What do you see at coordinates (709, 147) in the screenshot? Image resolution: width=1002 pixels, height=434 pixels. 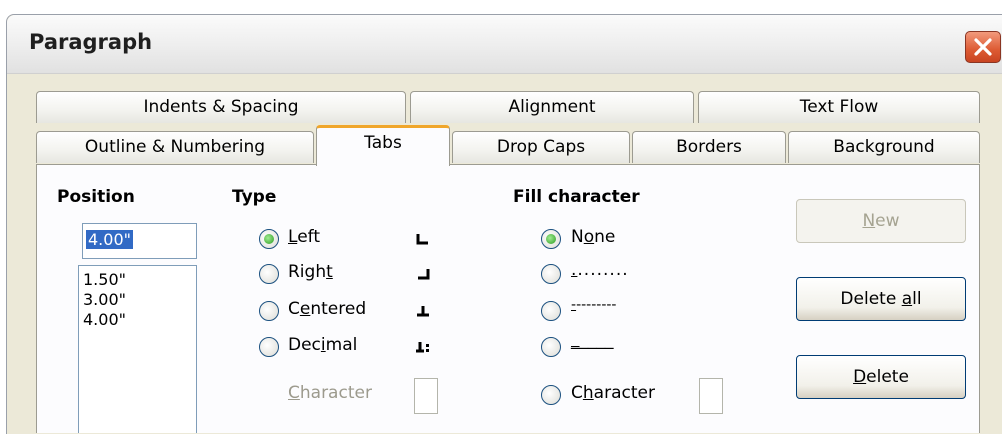 I see `tab-borders: Borders` at bounding box center [709, 147].